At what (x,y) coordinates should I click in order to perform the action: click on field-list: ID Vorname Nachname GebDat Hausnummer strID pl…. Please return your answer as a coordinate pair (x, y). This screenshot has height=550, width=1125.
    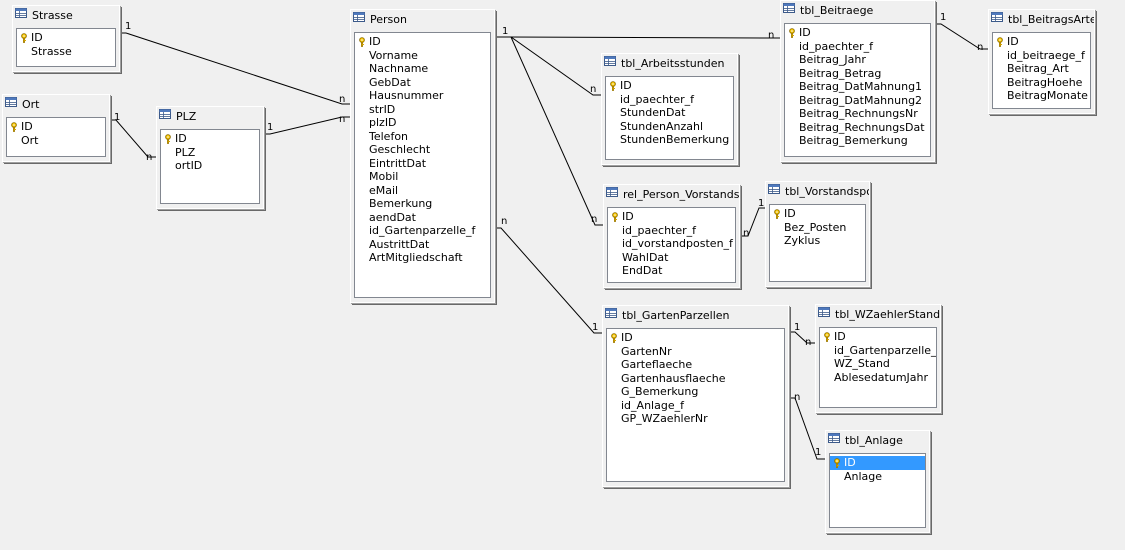
    Looking at the image, I should click on (422, 165).